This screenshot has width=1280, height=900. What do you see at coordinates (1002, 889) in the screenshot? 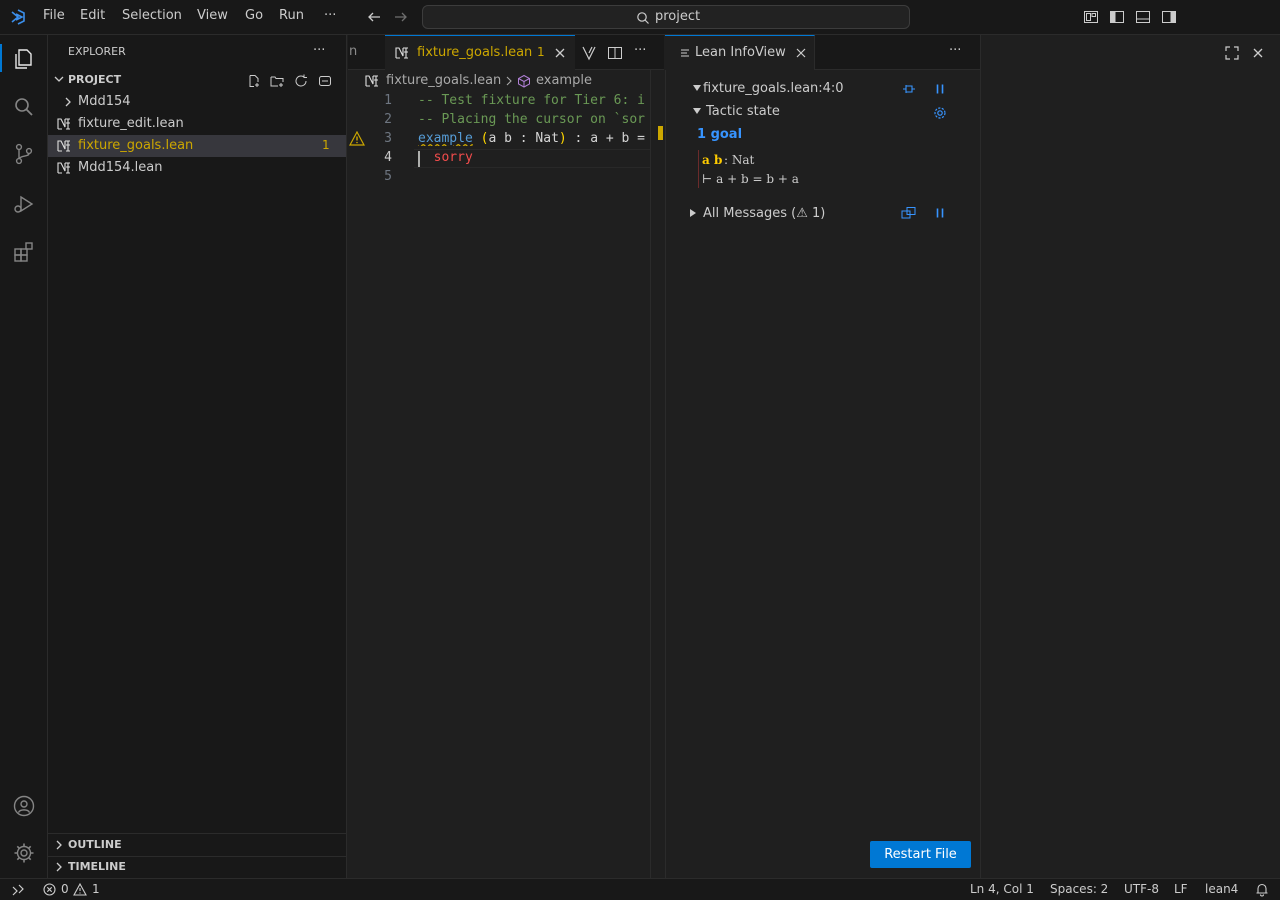
I see `cursor-position: Ln 4, Col 1` at bounding box center [1002, 889].